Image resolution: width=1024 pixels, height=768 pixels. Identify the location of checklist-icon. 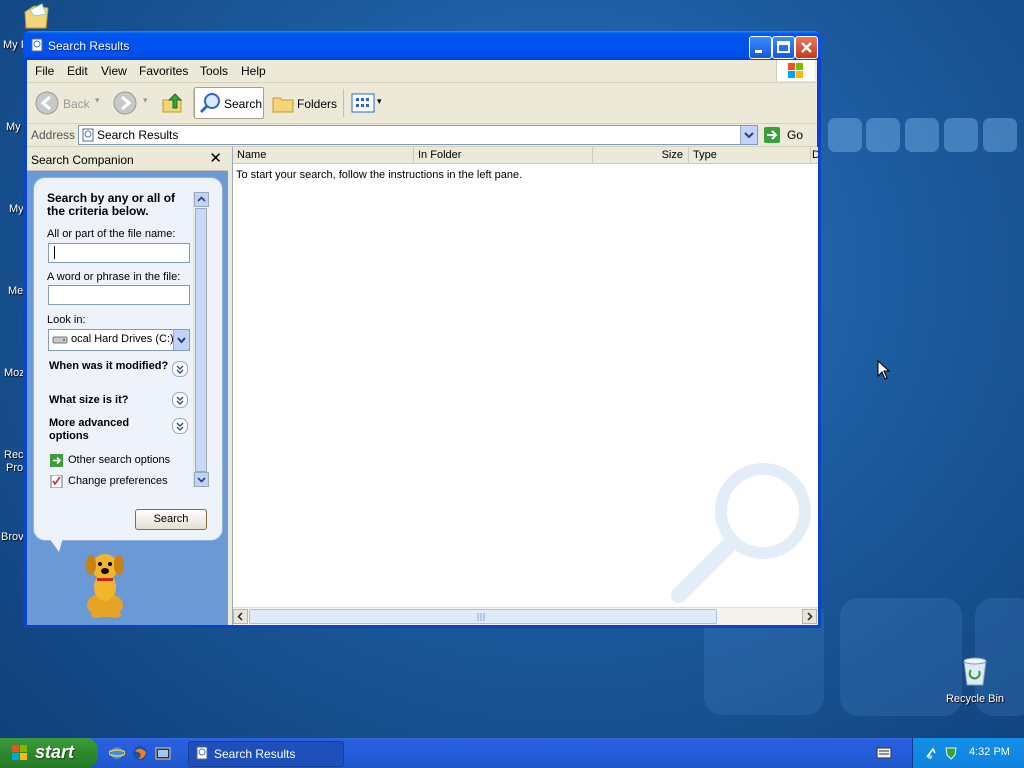
(56, 481).